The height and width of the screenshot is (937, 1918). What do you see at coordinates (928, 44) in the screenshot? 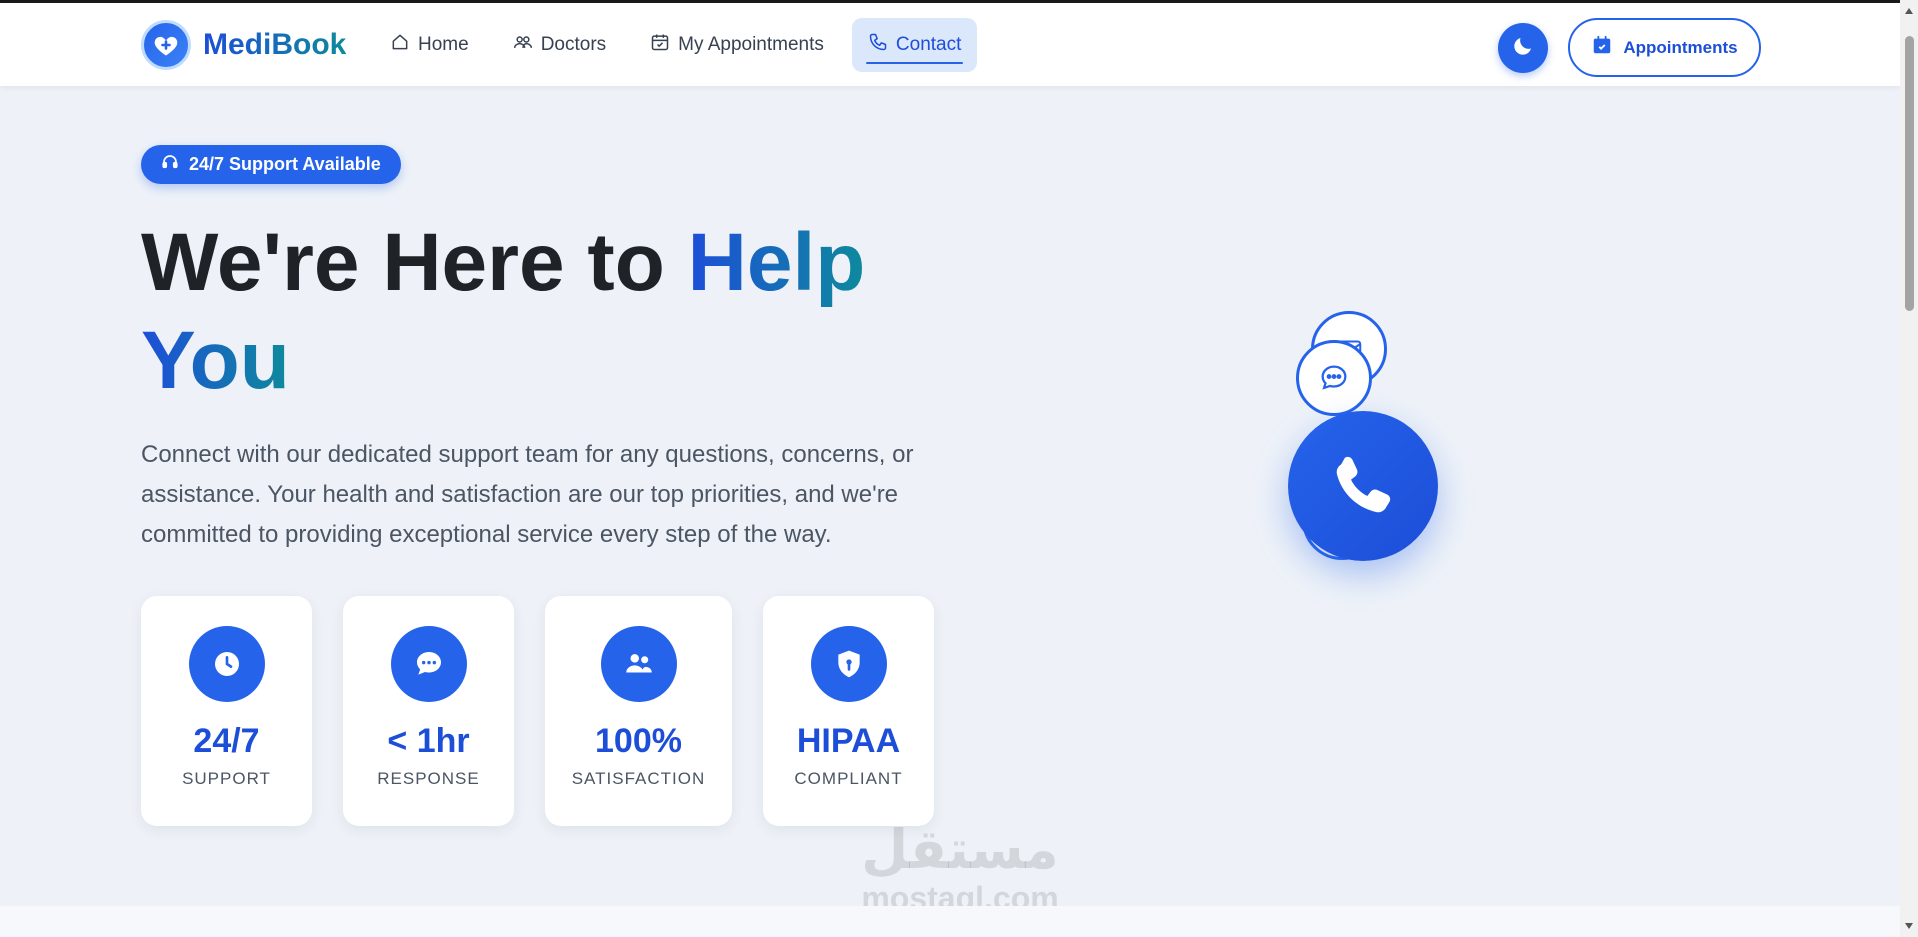
I see `nav-item-label: Contact` at bounding box center [928, 44].